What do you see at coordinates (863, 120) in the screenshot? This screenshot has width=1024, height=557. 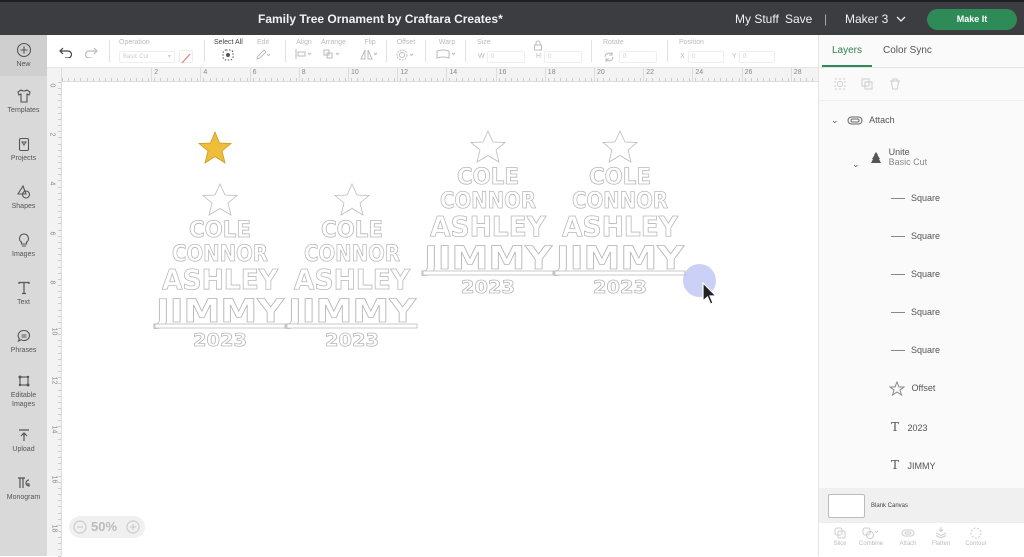 I see `layer-attach: ⌄ Attach` at bounding box center [863, 120].